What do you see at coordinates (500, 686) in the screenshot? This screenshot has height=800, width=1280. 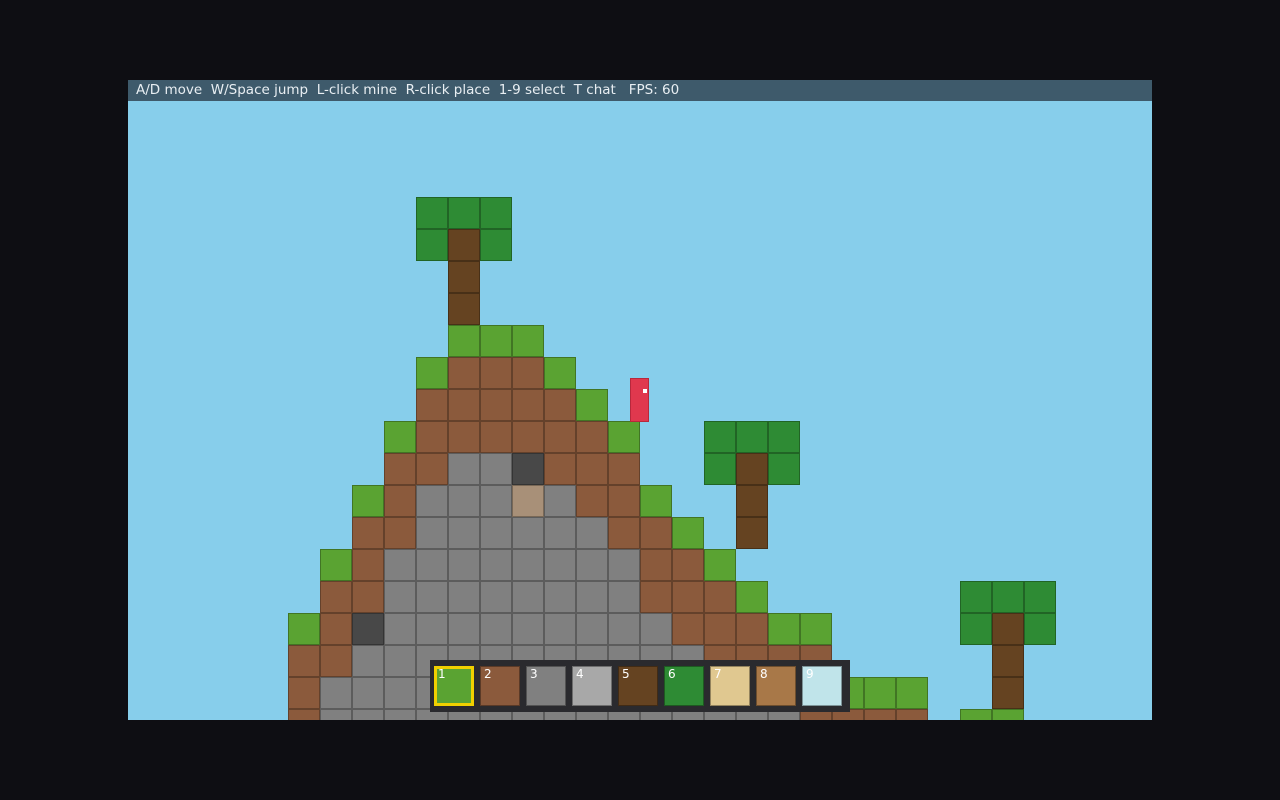 I see `hotbar-slot-dirt: 2` at bounding box center [500, 686].